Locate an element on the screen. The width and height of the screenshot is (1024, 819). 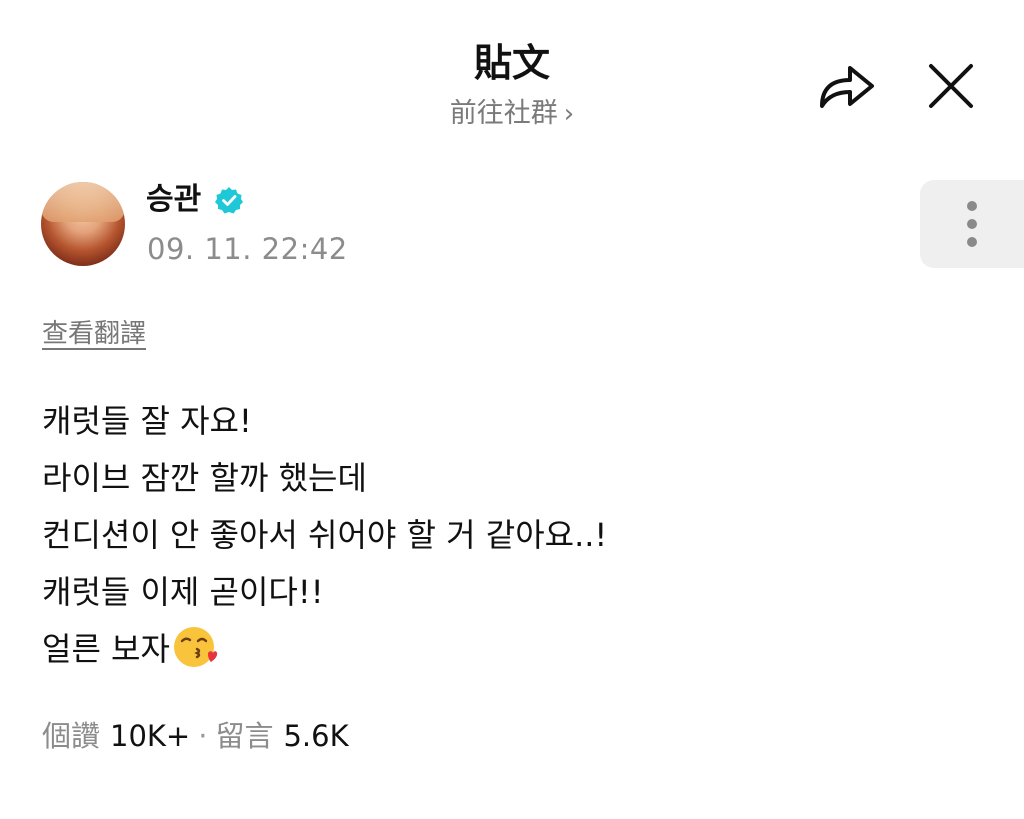
comments-count: 5.6K is located at coordinates (315, 736).